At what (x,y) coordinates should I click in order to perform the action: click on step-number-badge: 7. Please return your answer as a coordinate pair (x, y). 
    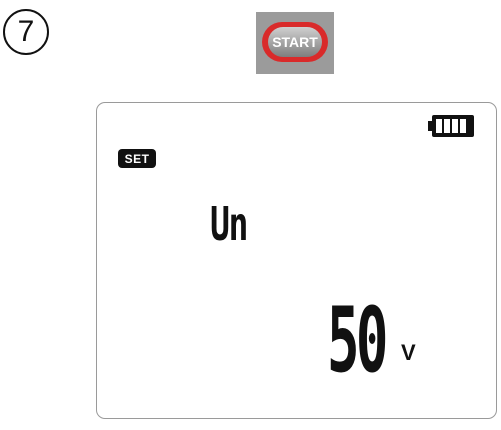
    Looking at the image, I should click on (26, 32).